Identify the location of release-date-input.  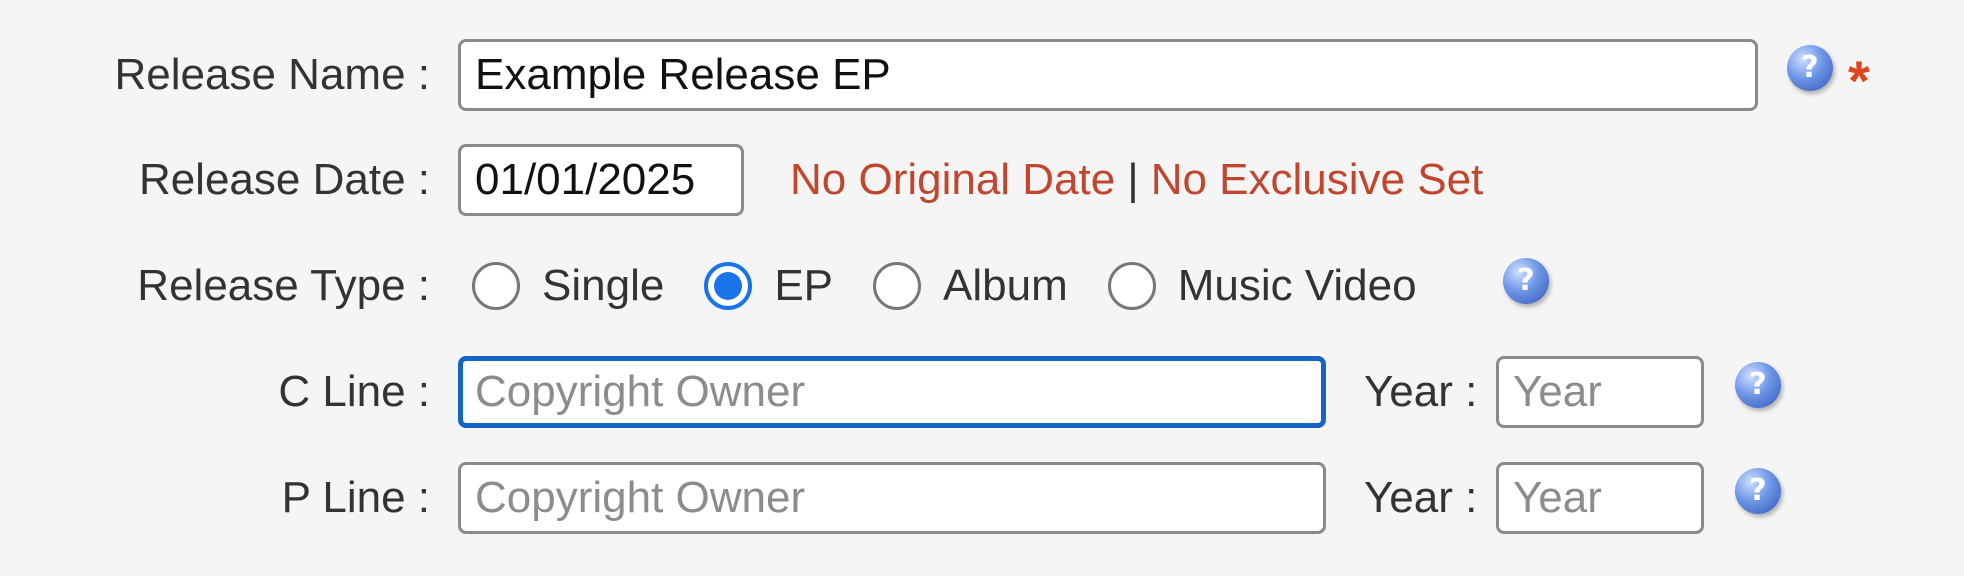
(601, 180).